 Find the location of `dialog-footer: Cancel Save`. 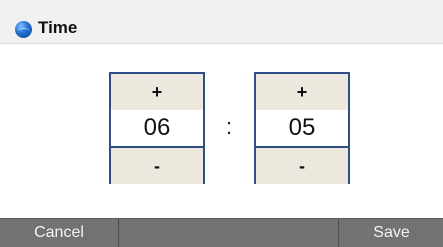

dialog-footer: Cancel Save is located at coordinates (221, 232).